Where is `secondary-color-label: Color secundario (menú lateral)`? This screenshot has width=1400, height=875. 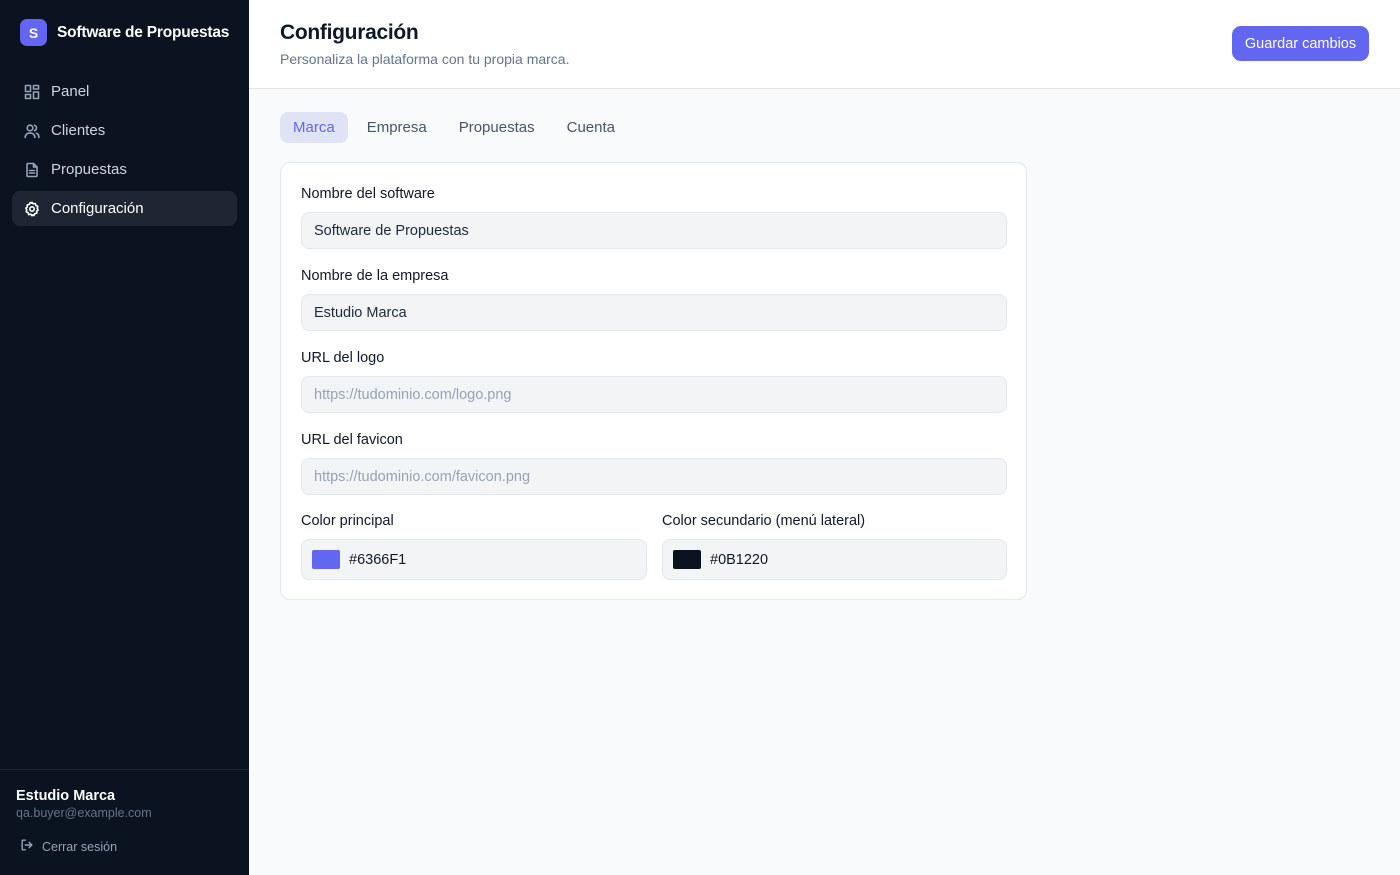 secondary-color-label: Color secundario (menú lateral) is located at coordinates (764, 521).